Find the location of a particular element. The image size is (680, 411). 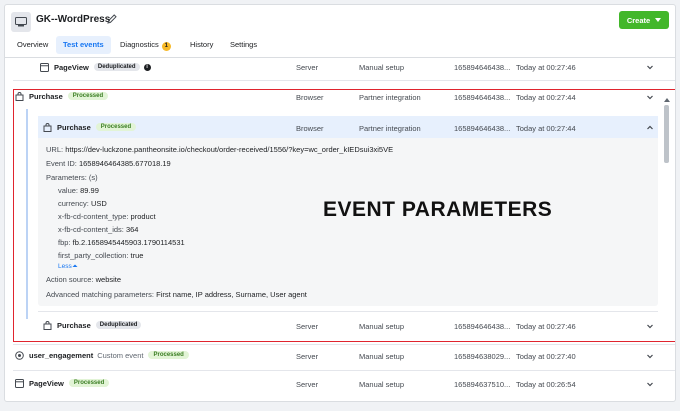

param-key: x-fb-cd-content_type: is located at coordinates (93, 216).